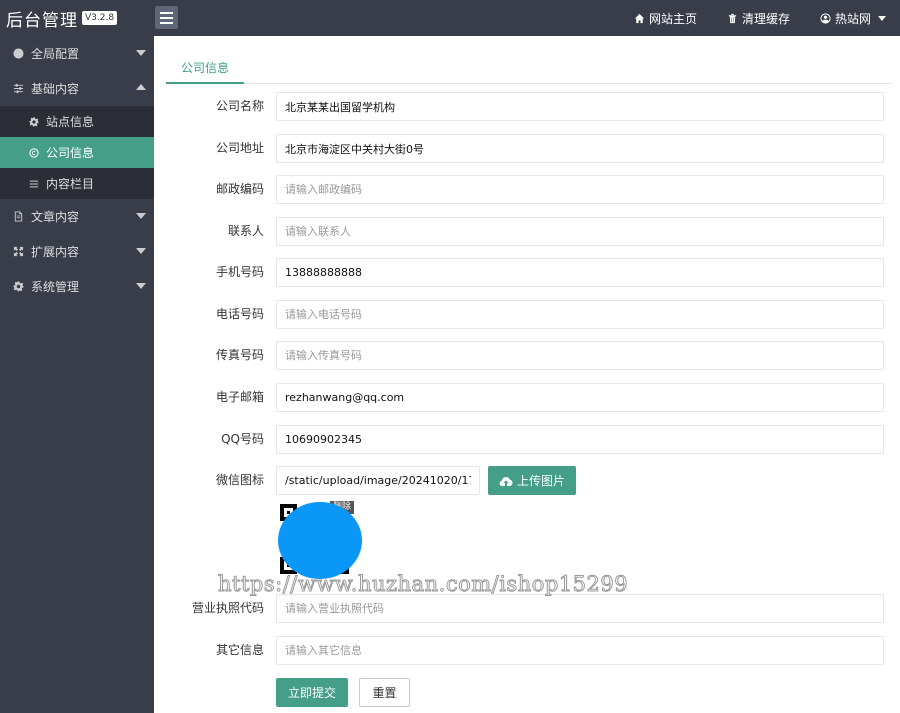 Image resolution: width=900 pixels, height=713 pixels. Describe the element at coordinates (245, 231) in the screenshot. I see `contact-label: 联系人` at that location.